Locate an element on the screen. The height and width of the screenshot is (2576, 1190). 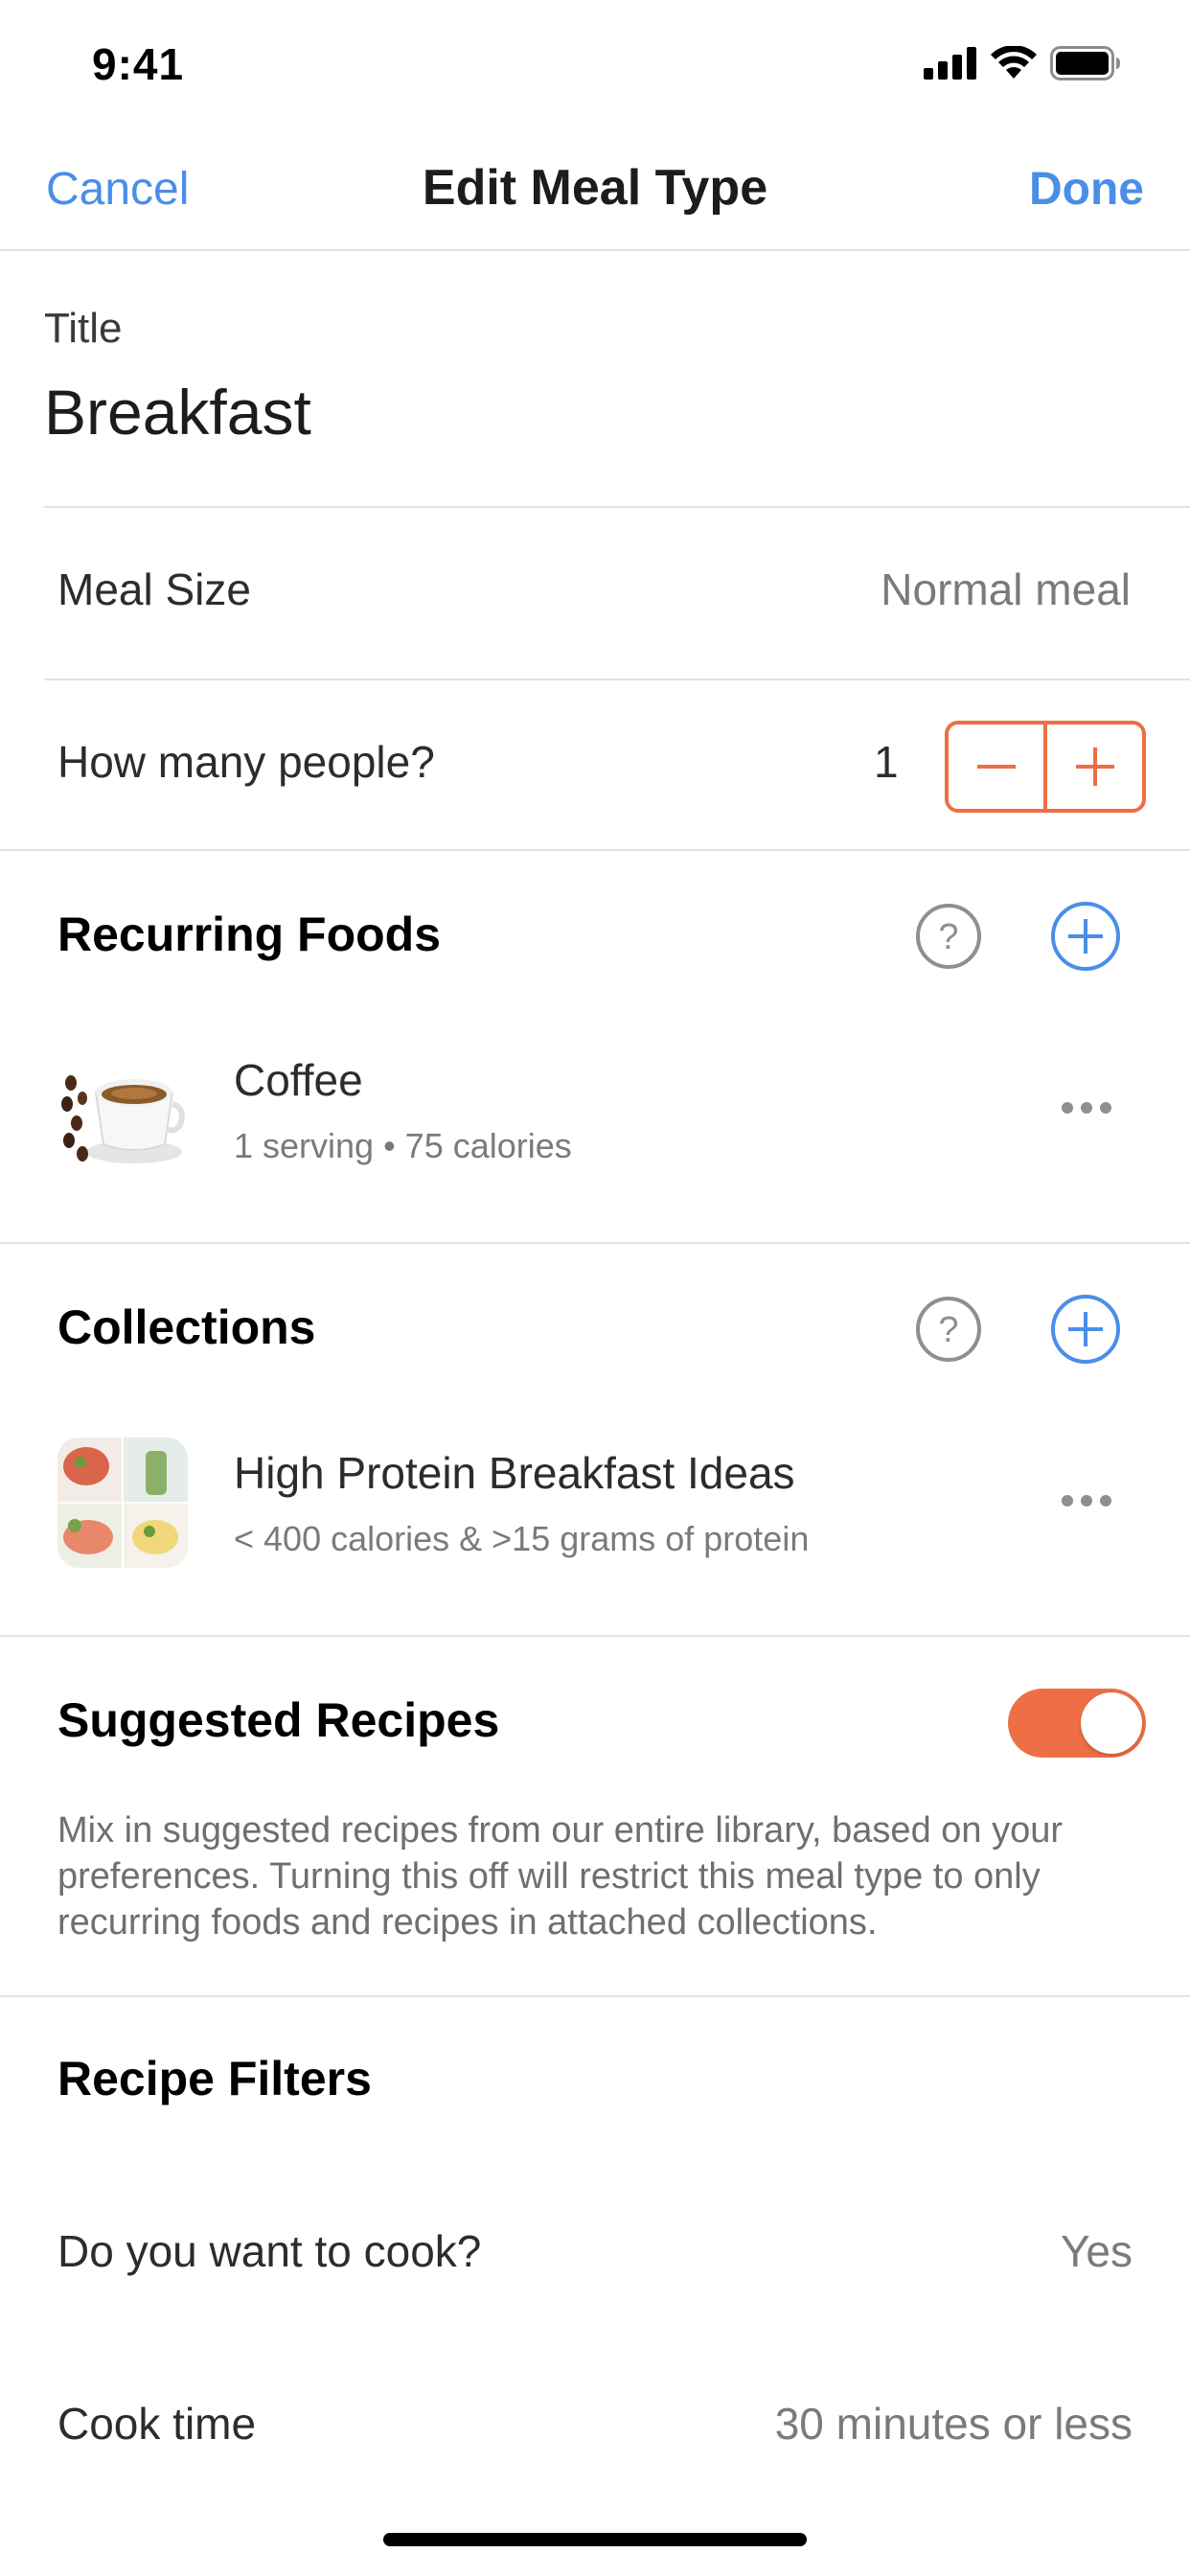
meal-size-value: Normal meal is located at coordinates (1006, 589).